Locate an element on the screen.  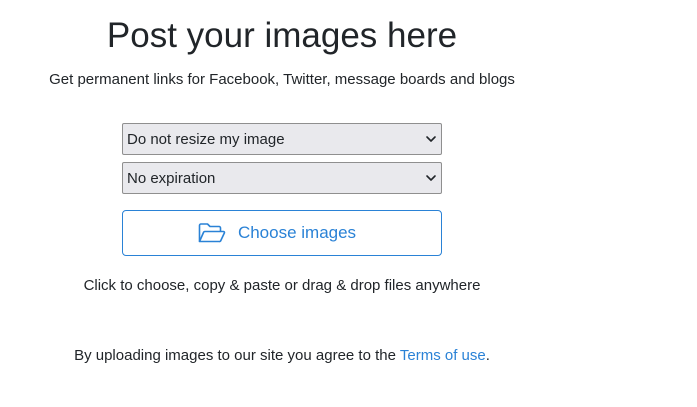
expiration-select: No expiration is located at coordinates (282, 178).